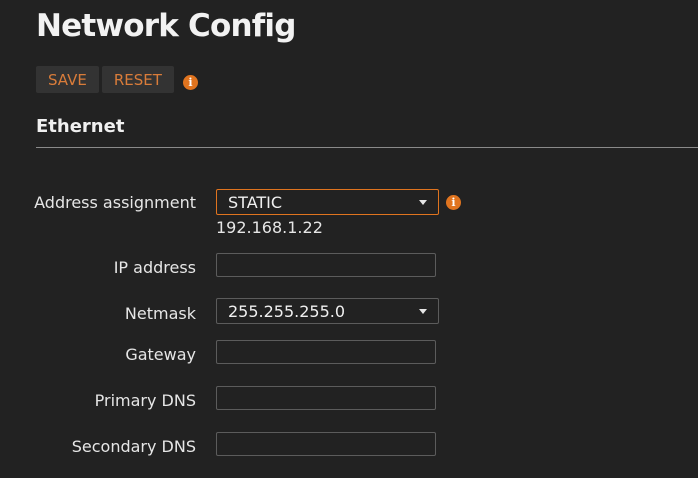 This screenshot has width=698, height=478. I want to click on gateway-field, so click(326, 352).